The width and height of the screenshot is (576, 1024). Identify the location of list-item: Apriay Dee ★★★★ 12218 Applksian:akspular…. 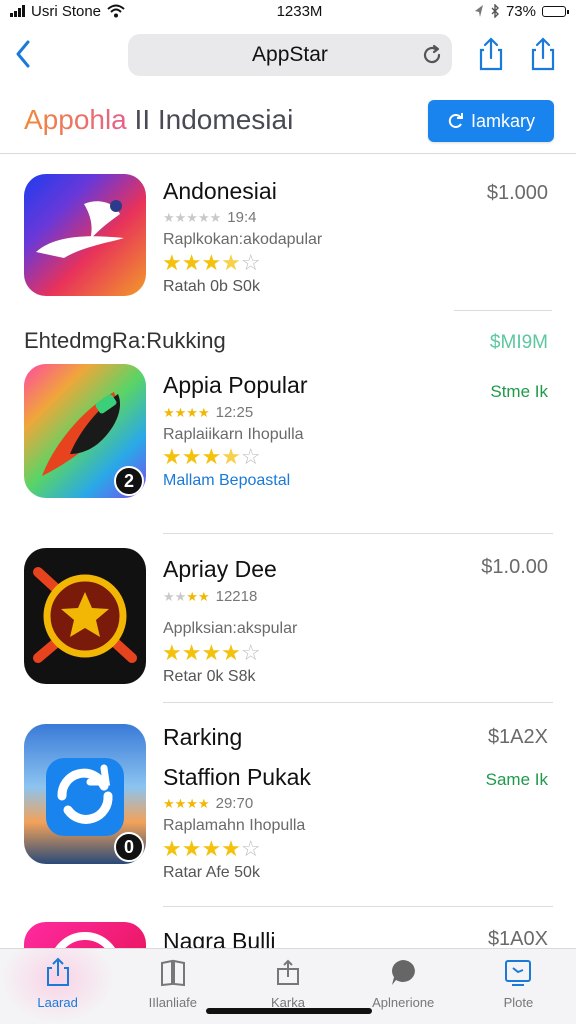
(288, 618).